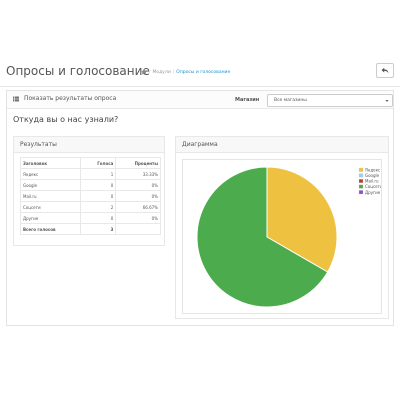 The height and width of the screenshot is (400, 400). What do you see at coordinates (50, 185) in the screenshot?
I see `cell-answer: Google` at bounding box center [50, 185].